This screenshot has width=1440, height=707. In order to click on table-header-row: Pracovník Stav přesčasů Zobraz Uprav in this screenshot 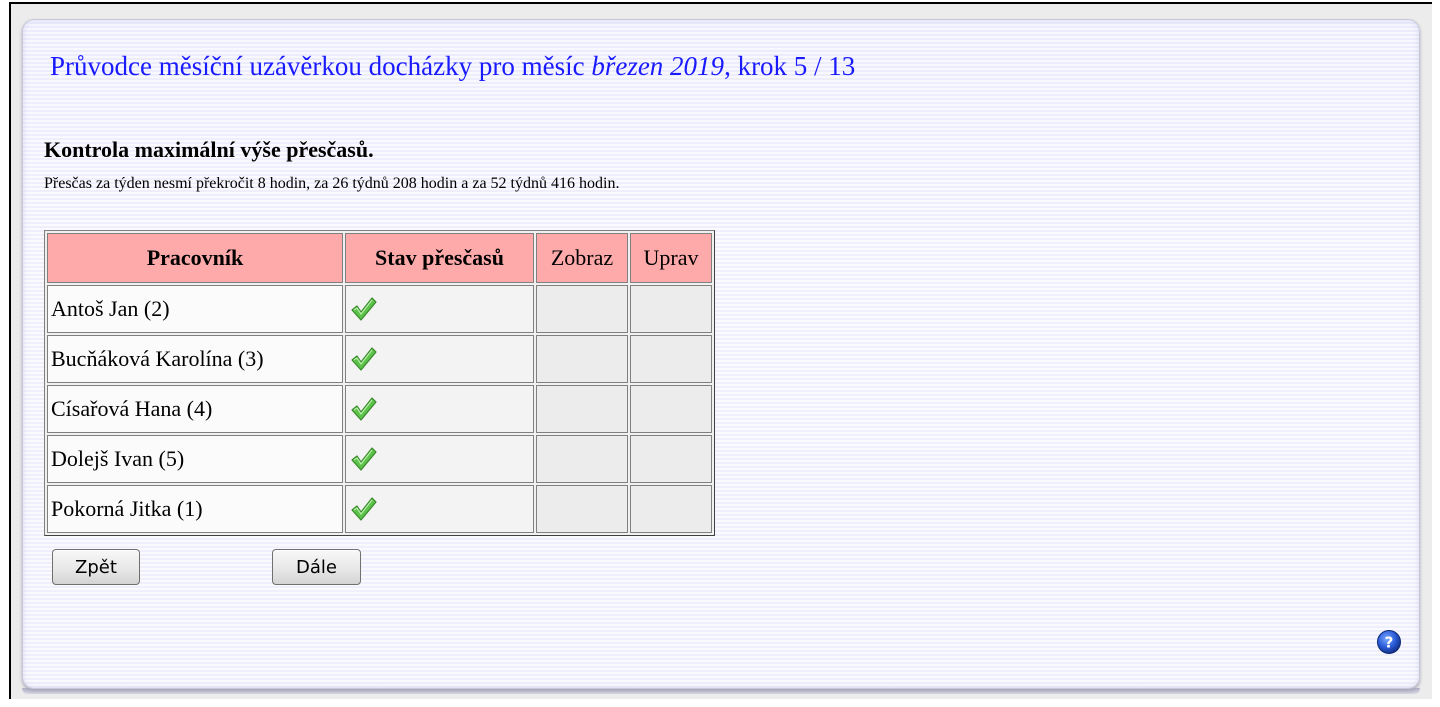, I will do `click(379, 258)`.